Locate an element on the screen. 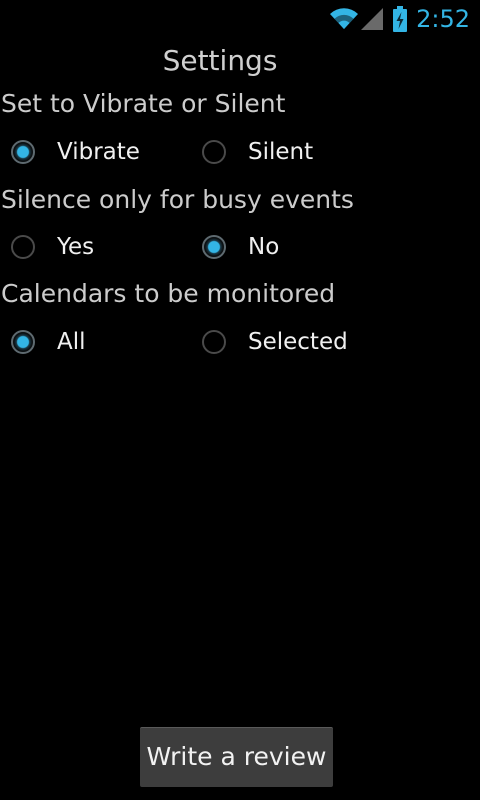  radio-label-all: All is located at coordinates (71, 342).